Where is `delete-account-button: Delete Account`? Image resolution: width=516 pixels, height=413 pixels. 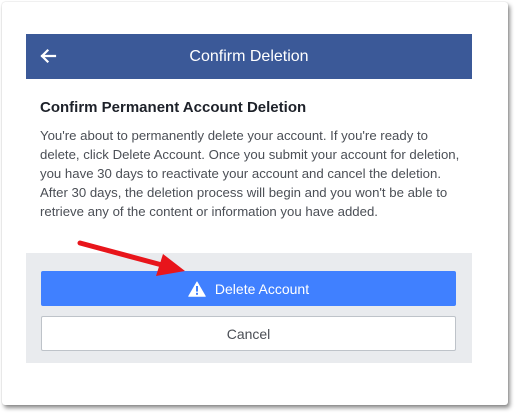
delete-account-button: Delete Account is located at coordinates (248, 288).